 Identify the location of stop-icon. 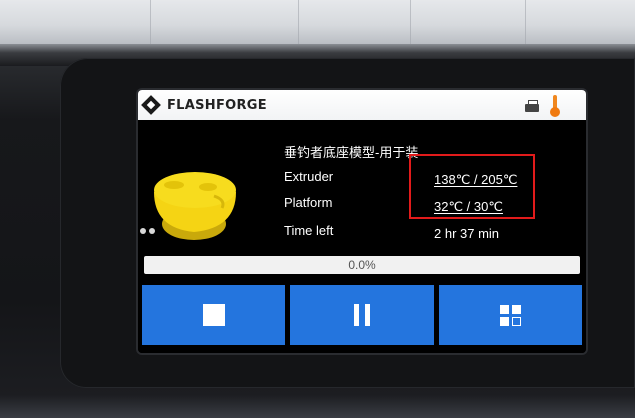
(213, 315).